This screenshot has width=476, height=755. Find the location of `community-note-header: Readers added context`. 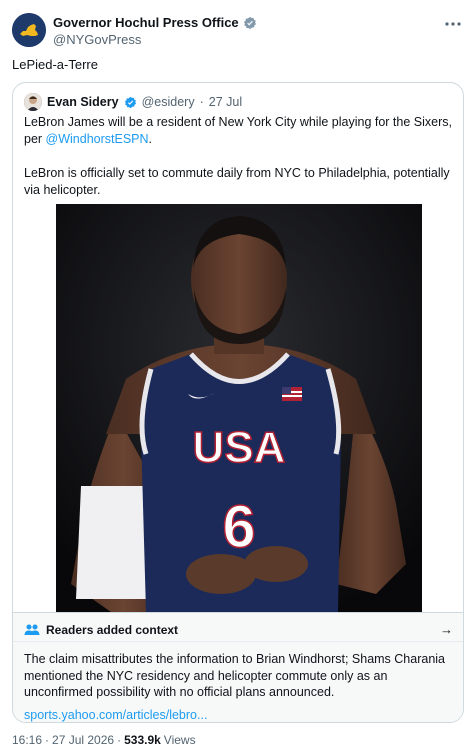

community-note-header: Readers added context is located at coordinates (101, 630).